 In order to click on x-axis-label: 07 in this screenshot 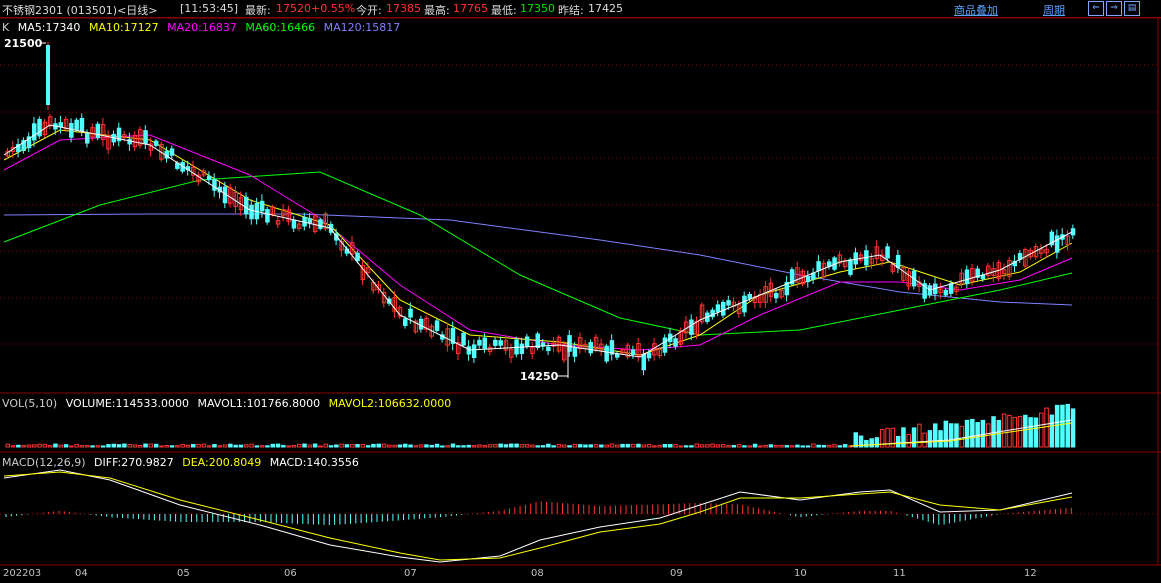, I will do `click(410, 573)`.